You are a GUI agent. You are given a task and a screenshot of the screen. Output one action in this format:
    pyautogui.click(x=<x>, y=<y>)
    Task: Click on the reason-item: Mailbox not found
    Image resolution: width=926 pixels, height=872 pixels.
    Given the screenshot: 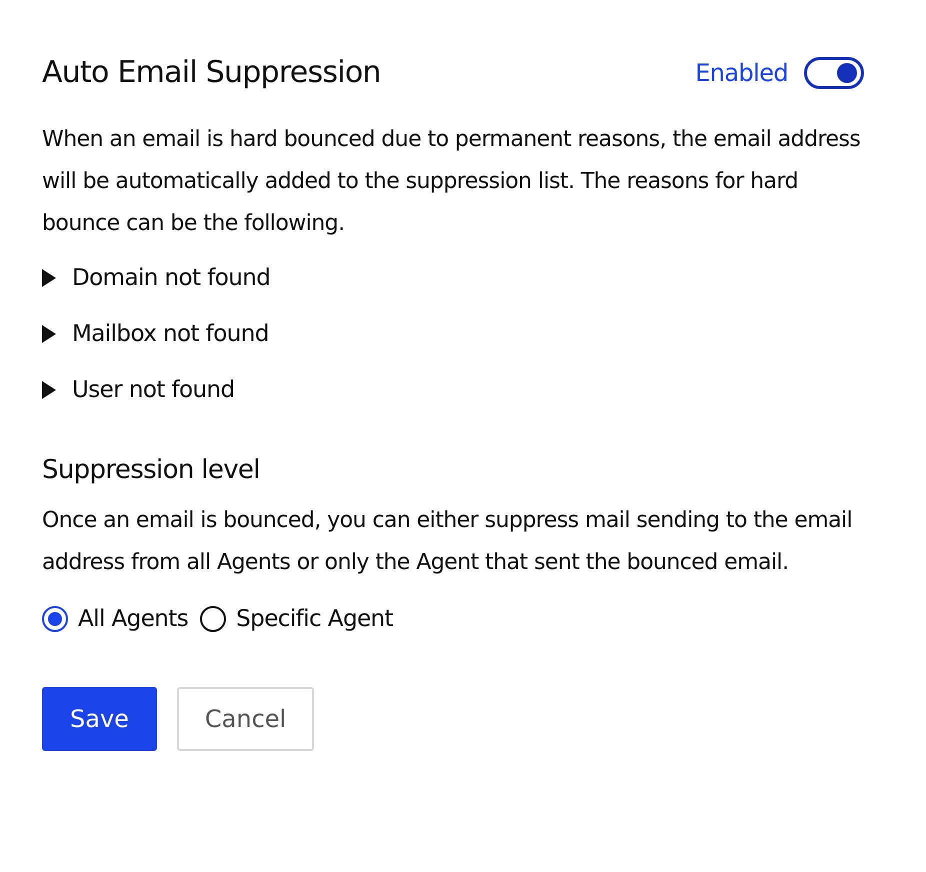 What is the action you would take?
    pyautogui.click(x=170, y=334)
    